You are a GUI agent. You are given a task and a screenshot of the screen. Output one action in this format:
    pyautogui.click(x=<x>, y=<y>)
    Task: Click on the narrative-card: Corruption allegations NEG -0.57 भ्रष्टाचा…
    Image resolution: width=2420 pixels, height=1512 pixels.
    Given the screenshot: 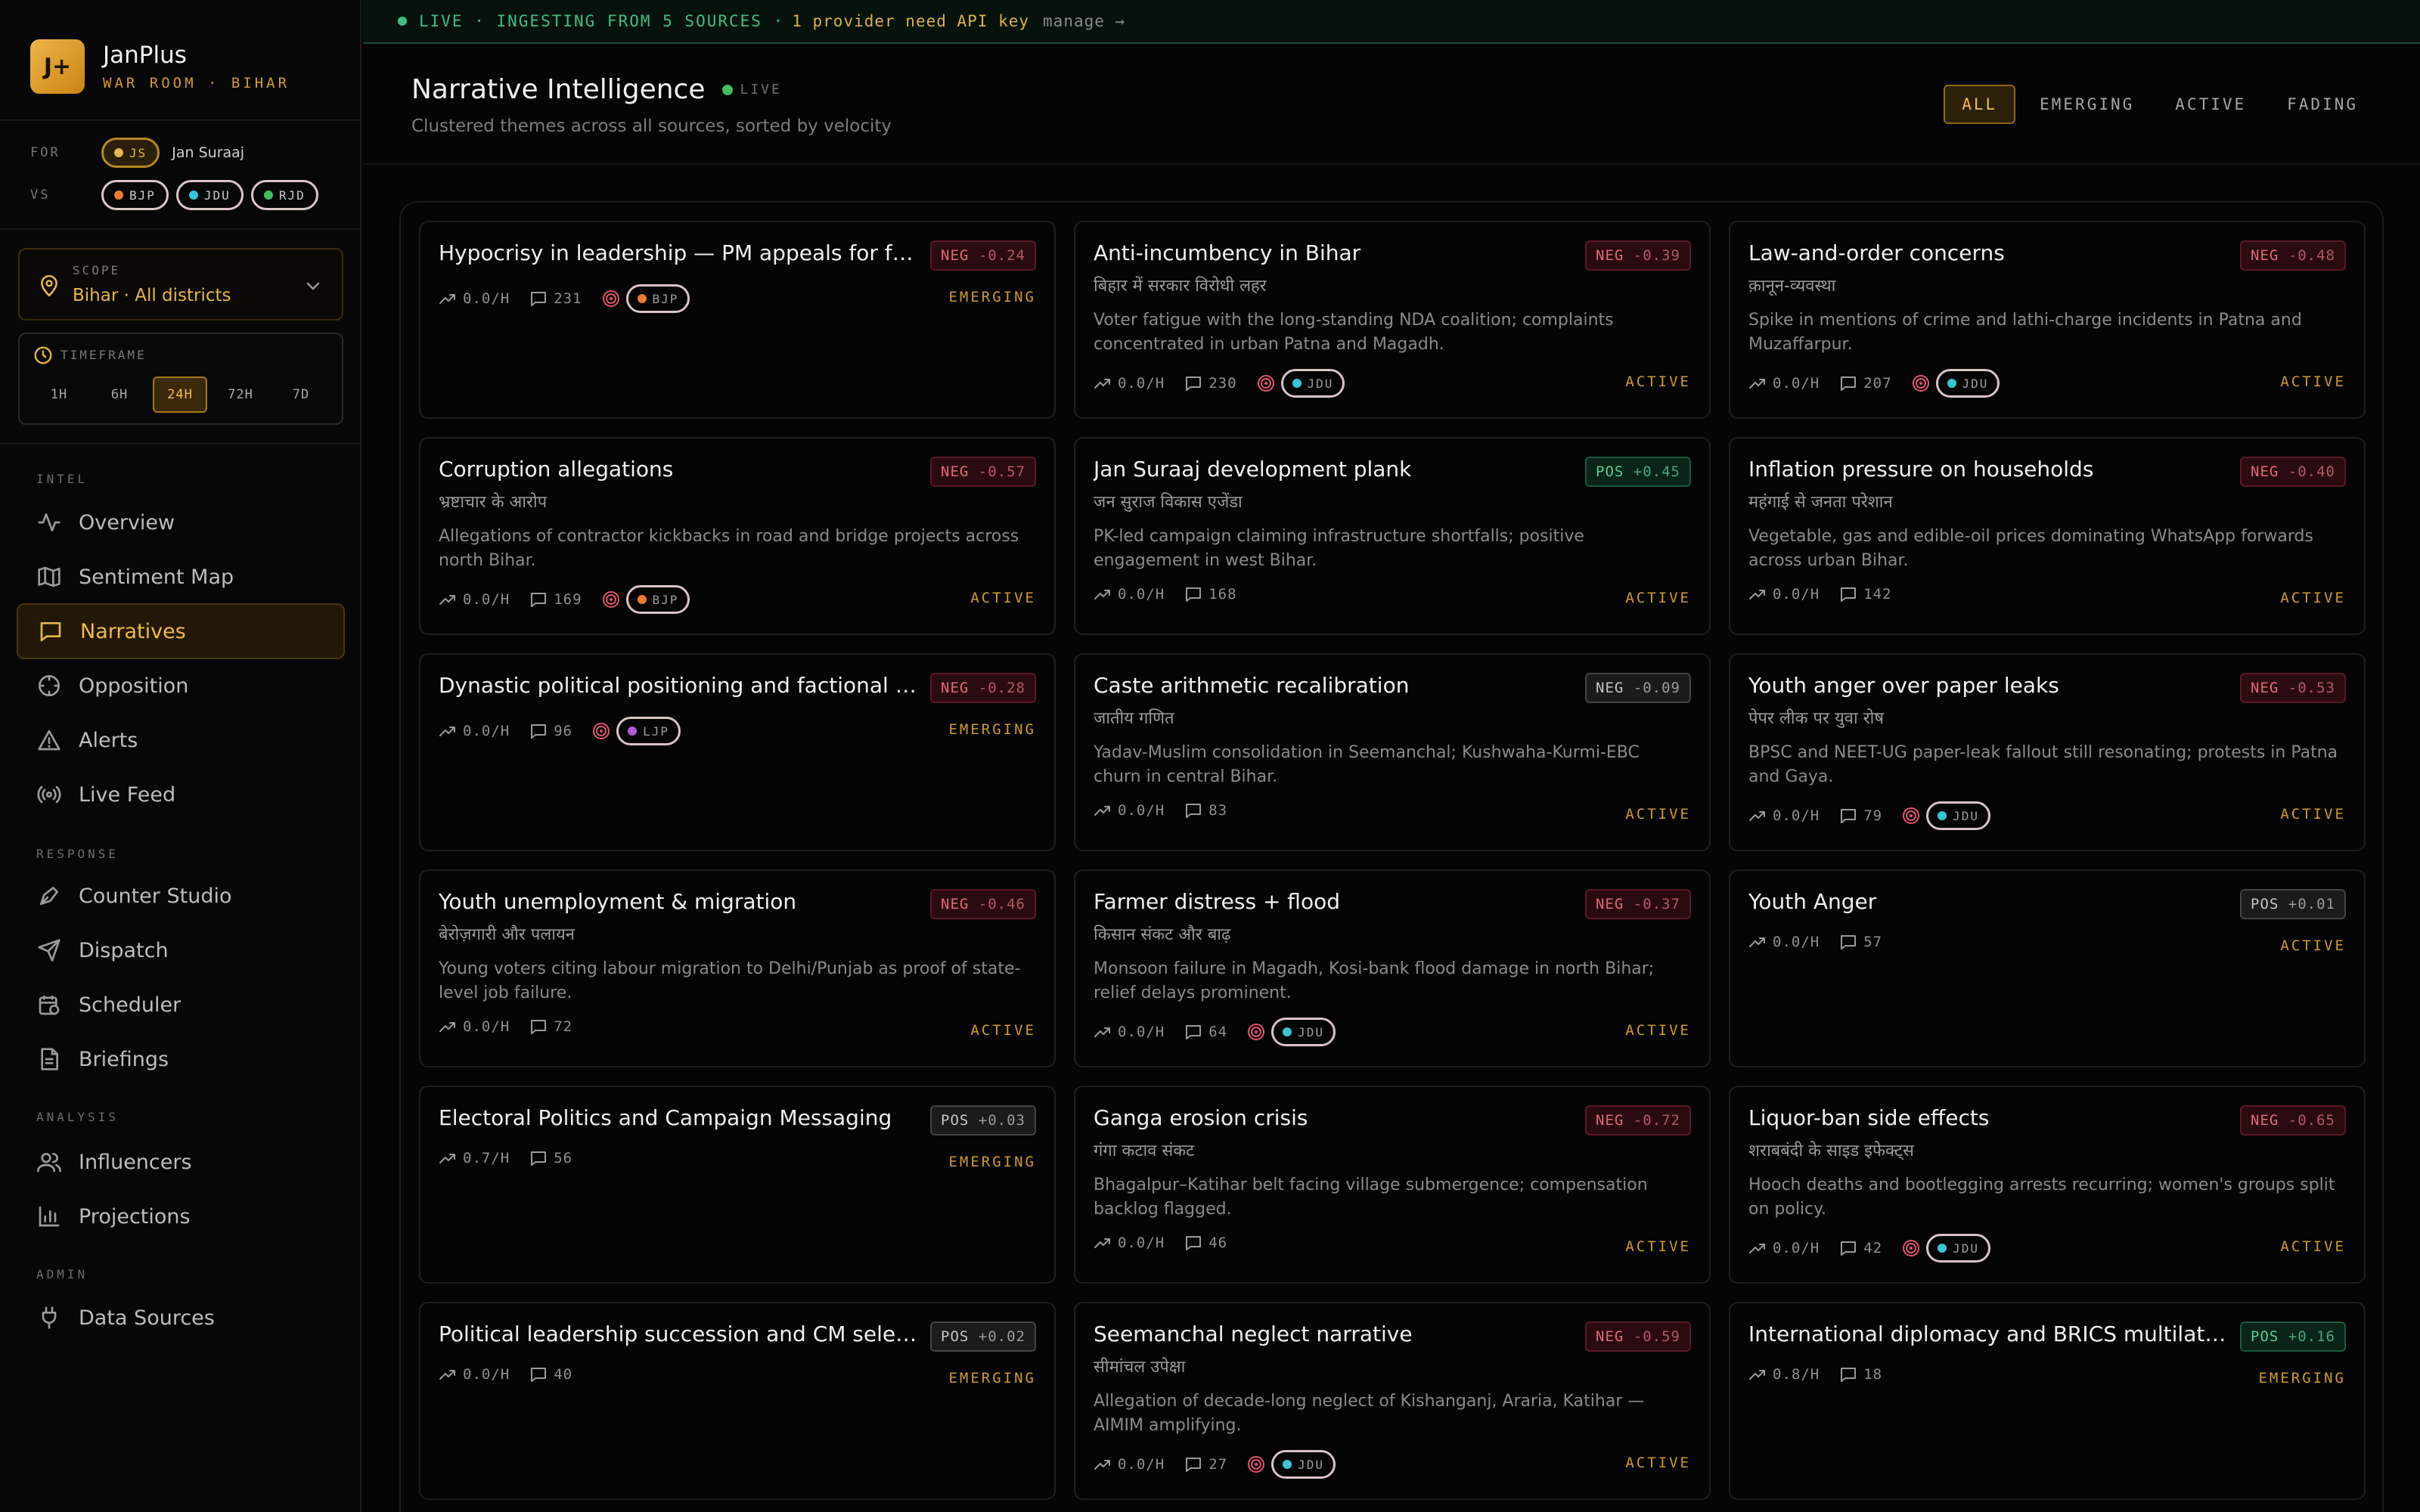 What is the action you would take?
    pyautogui.click(x=737, y=536)
    